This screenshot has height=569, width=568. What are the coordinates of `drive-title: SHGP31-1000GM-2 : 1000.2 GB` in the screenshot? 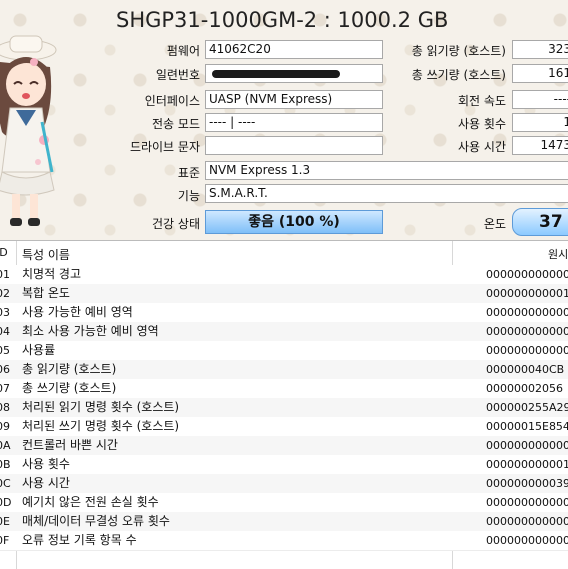 It's located at (282, 20).